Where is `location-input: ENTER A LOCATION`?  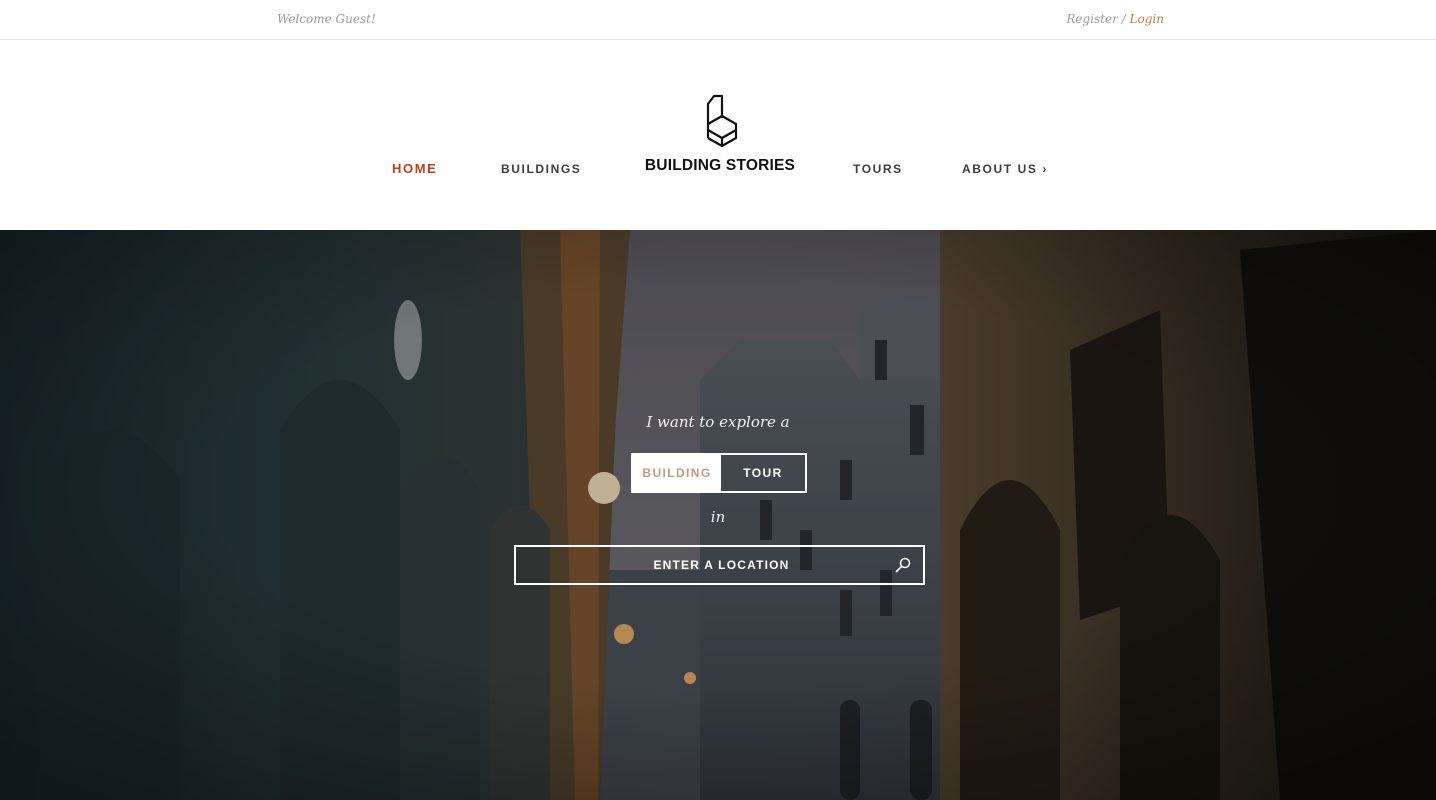 location-input: ENTER A LOCATION is located at coordinates (719, 565).